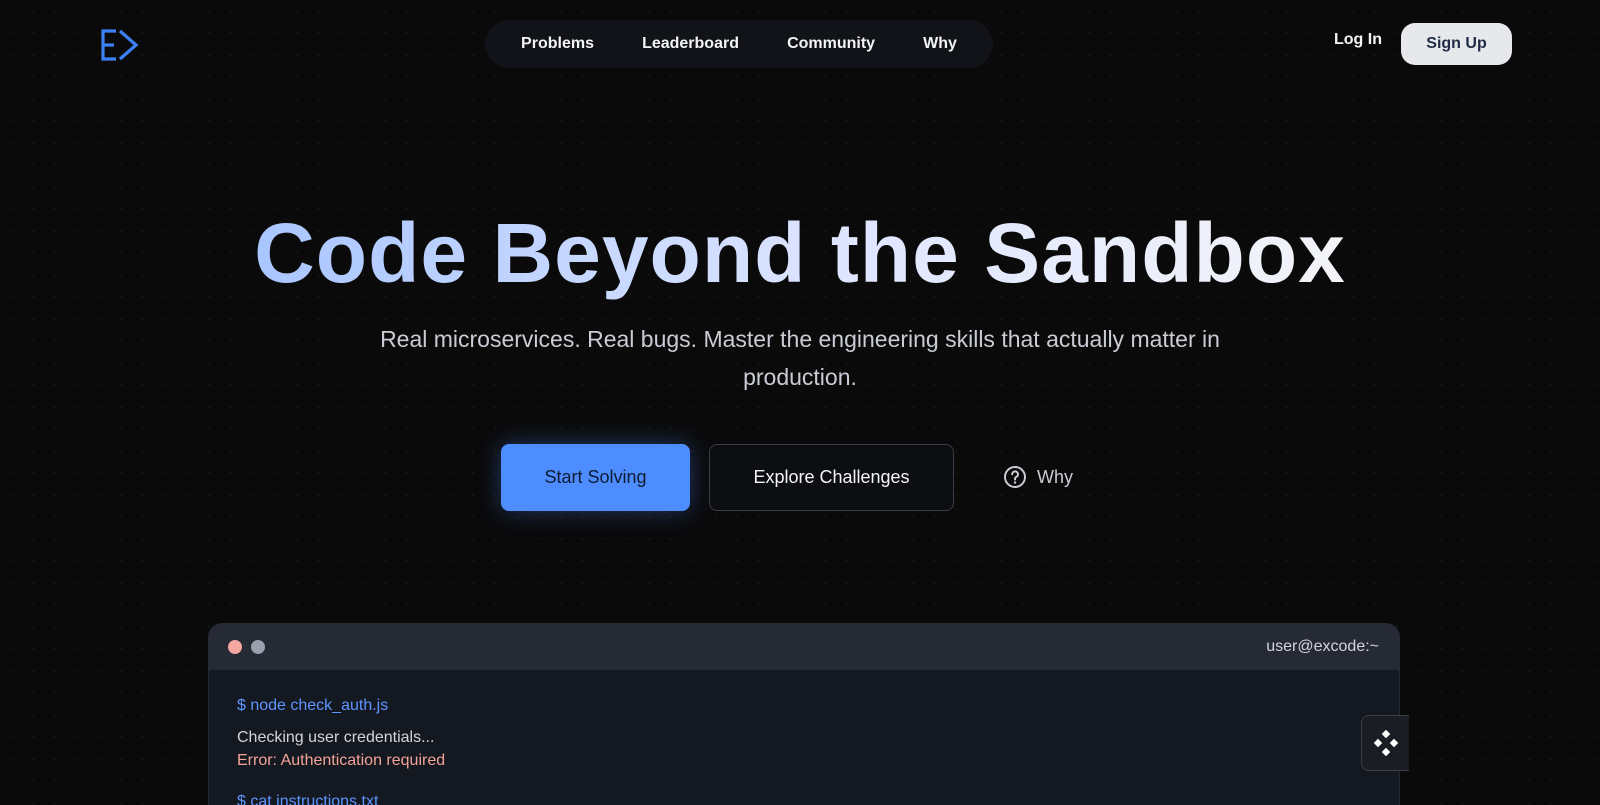  What do you see at coordinates (1358, 40) in the screenshot?
I see `login-link: Log In` at bounding box center [1358, 40].